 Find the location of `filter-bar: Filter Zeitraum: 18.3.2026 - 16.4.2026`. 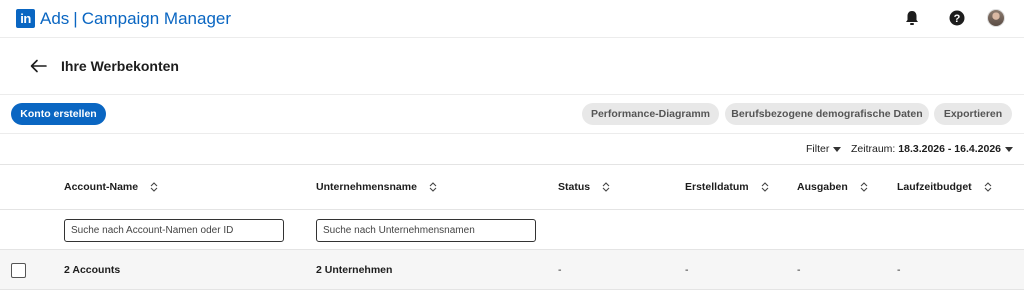

filter-bar: Filter Zeitraum: 18.3.2026 - 16.4.2026 is located at coordinates (512, 149).